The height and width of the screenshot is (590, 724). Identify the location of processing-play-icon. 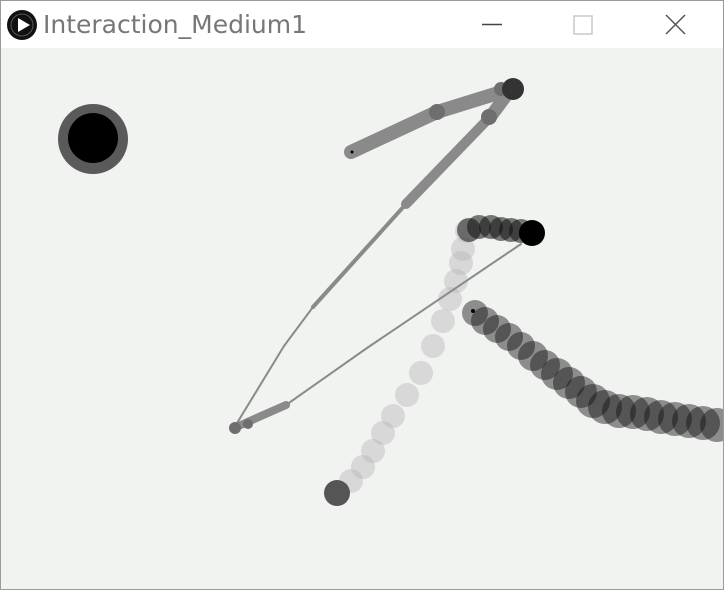
(22, 25).